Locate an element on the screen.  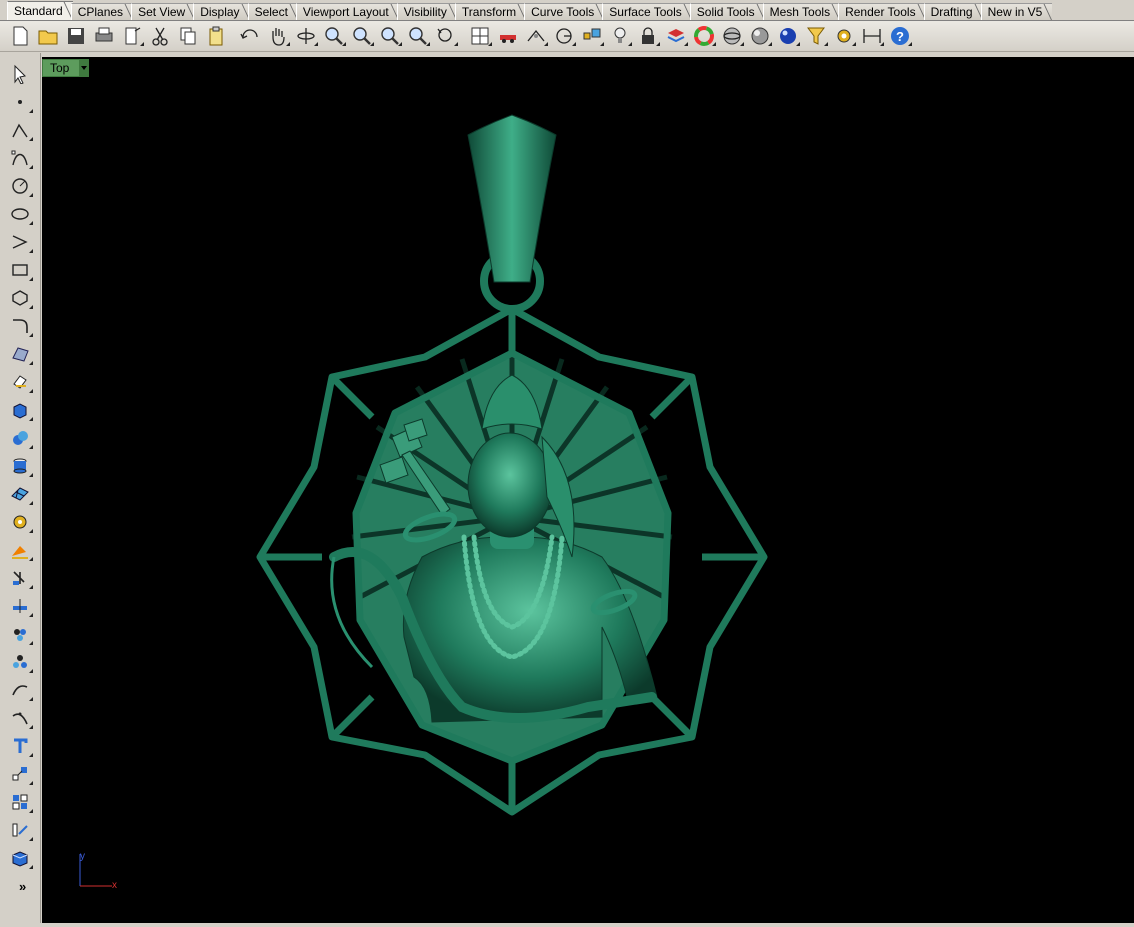
tab-curve-tools: Curve Tools is located at coordinates (564, 11).